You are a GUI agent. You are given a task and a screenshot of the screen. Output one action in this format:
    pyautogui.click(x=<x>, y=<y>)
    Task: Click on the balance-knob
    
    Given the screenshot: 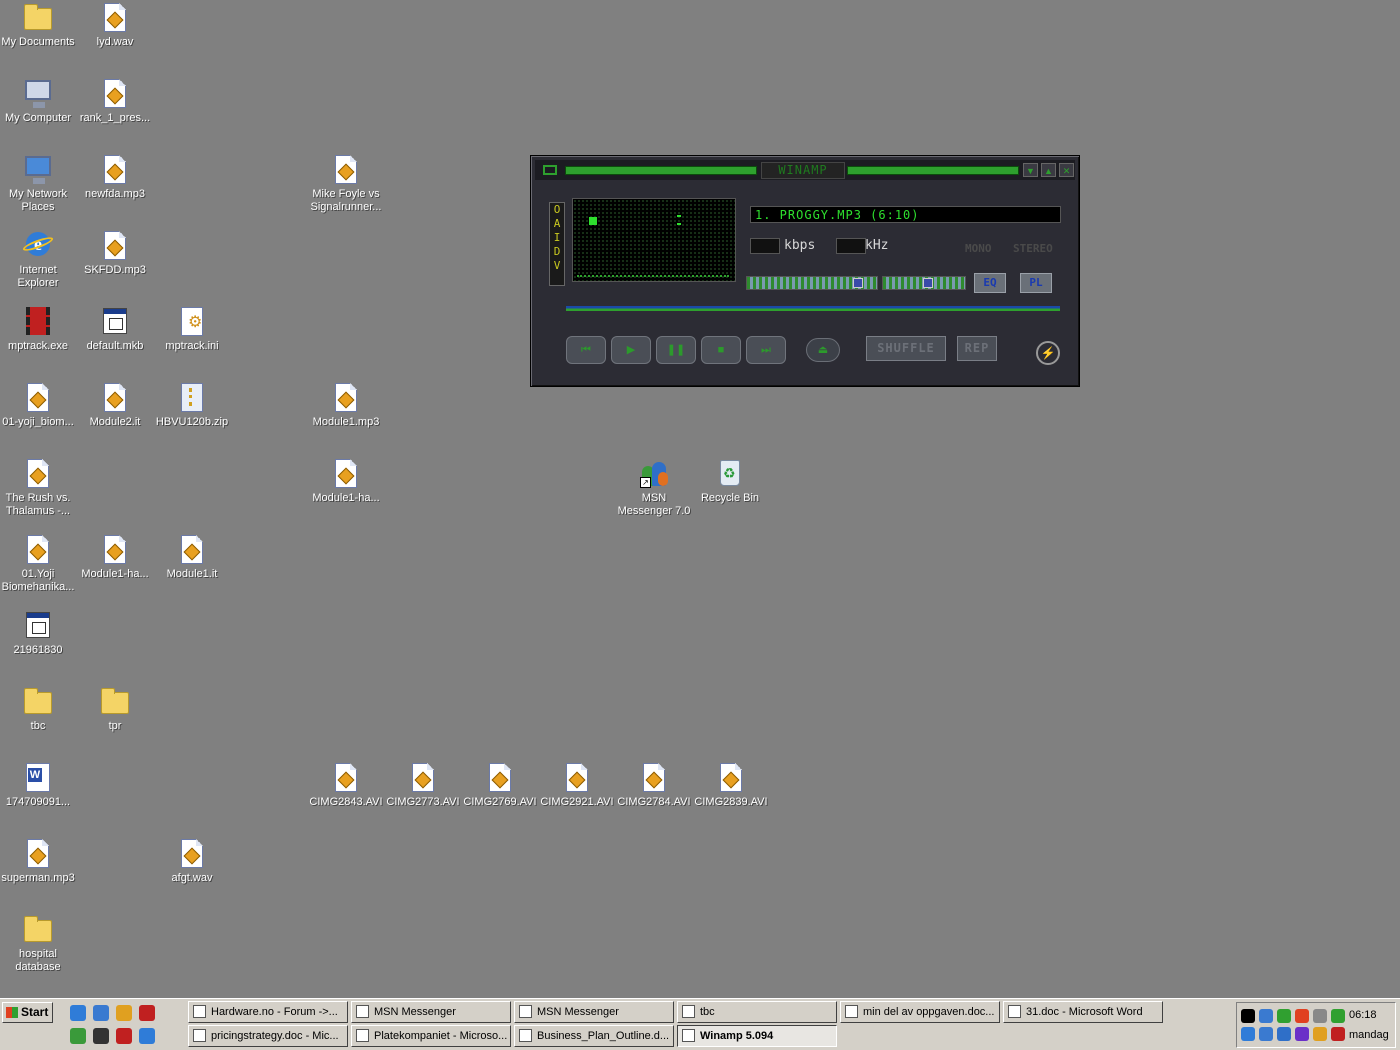 What is the action you would take?
    pyautogui.click(x=928, y=283)
    